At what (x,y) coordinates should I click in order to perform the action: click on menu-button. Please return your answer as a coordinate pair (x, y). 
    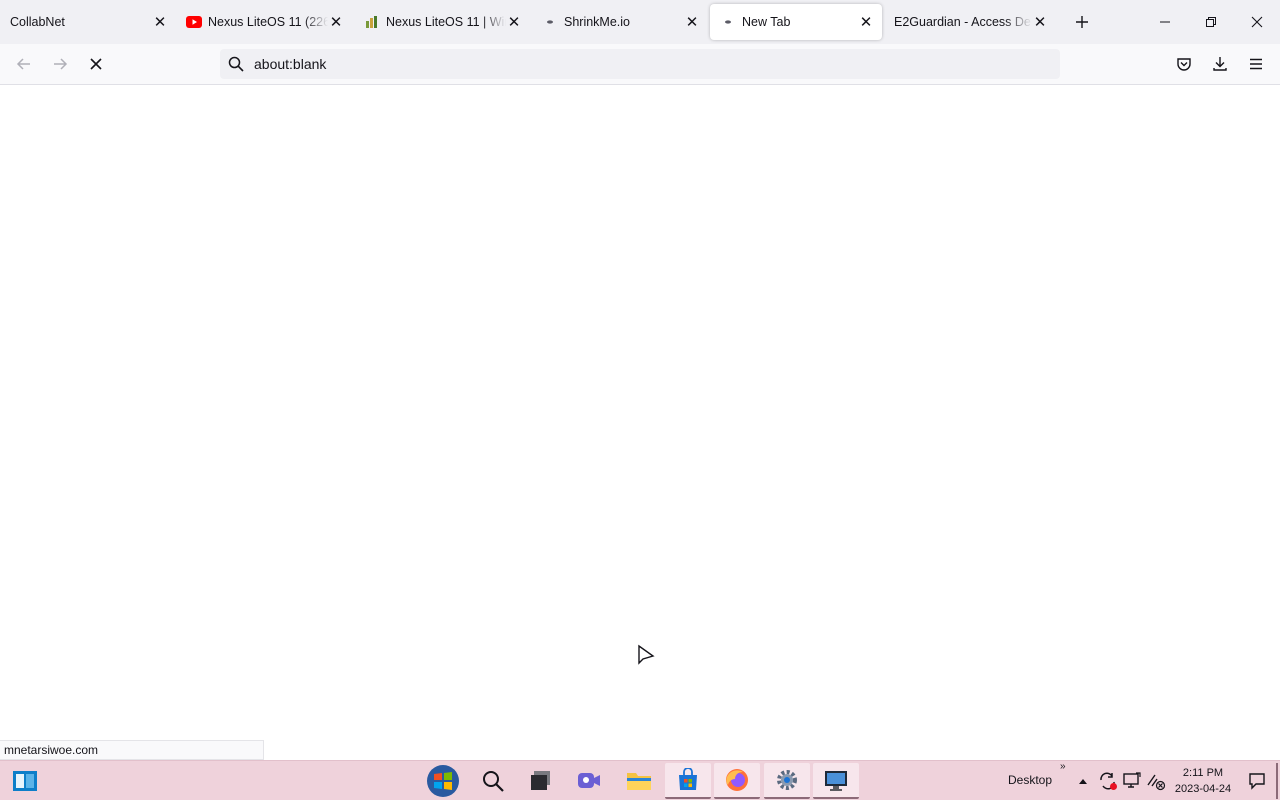
    Looking at the image, I should click on (1256, 64).